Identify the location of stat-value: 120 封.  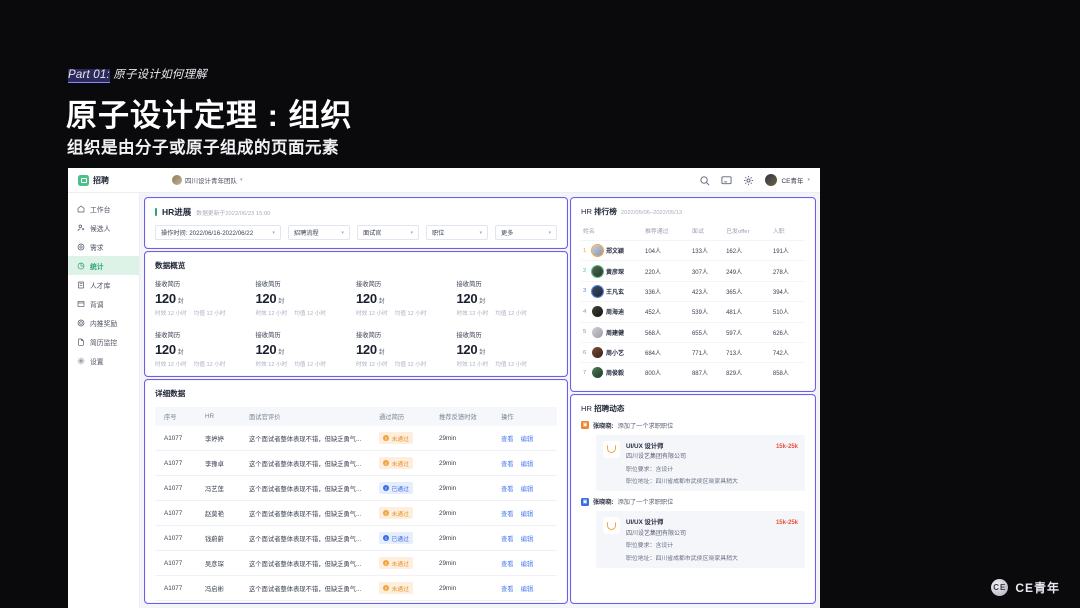
(270, 349).